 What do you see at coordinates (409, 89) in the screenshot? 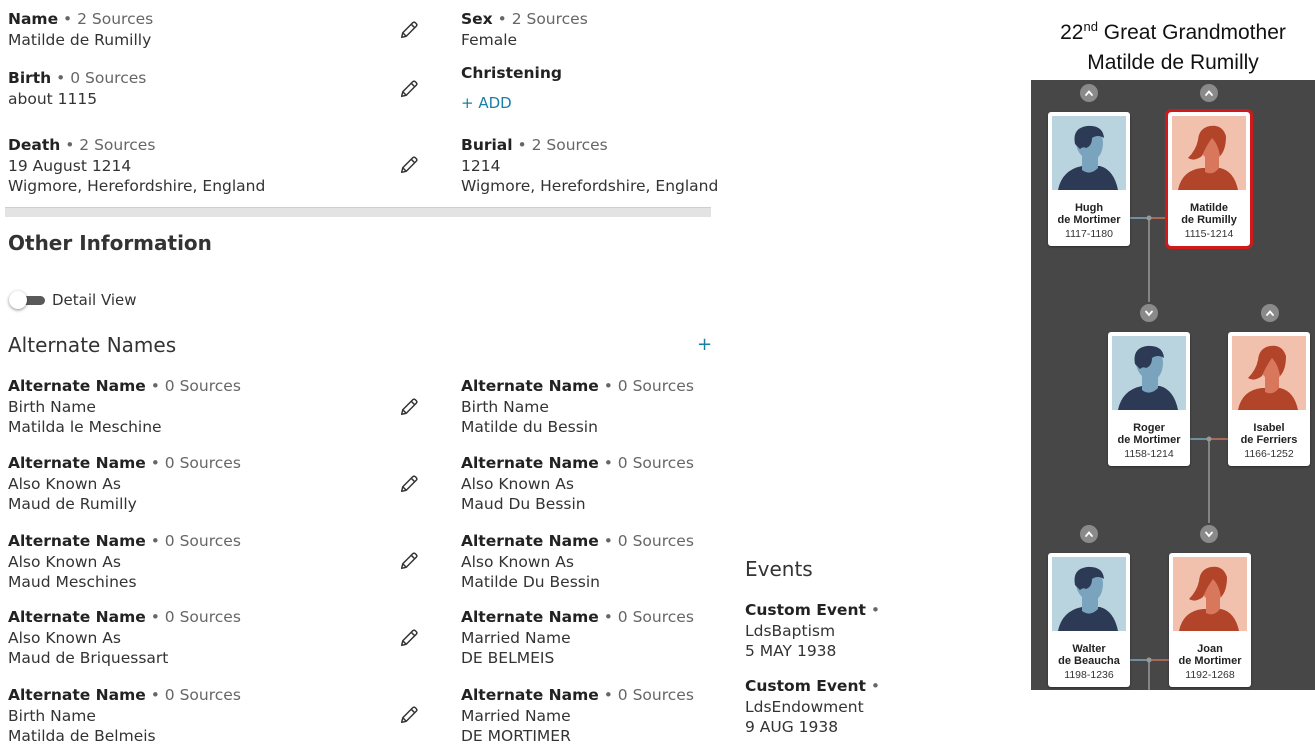
I see `edit-birth-pencil-icon` at bounding box center [409, 89].